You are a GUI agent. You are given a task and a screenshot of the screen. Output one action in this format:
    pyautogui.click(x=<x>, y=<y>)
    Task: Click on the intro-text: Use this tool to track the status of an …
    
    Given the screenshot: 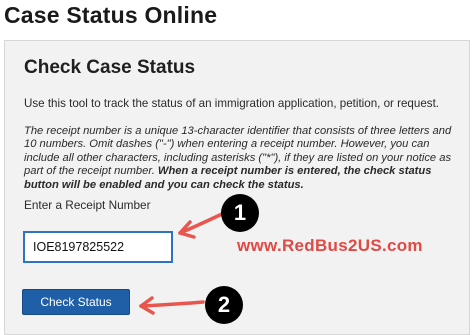 What is the action you would take?
    pyautogui.click(x=232, y=103)
    